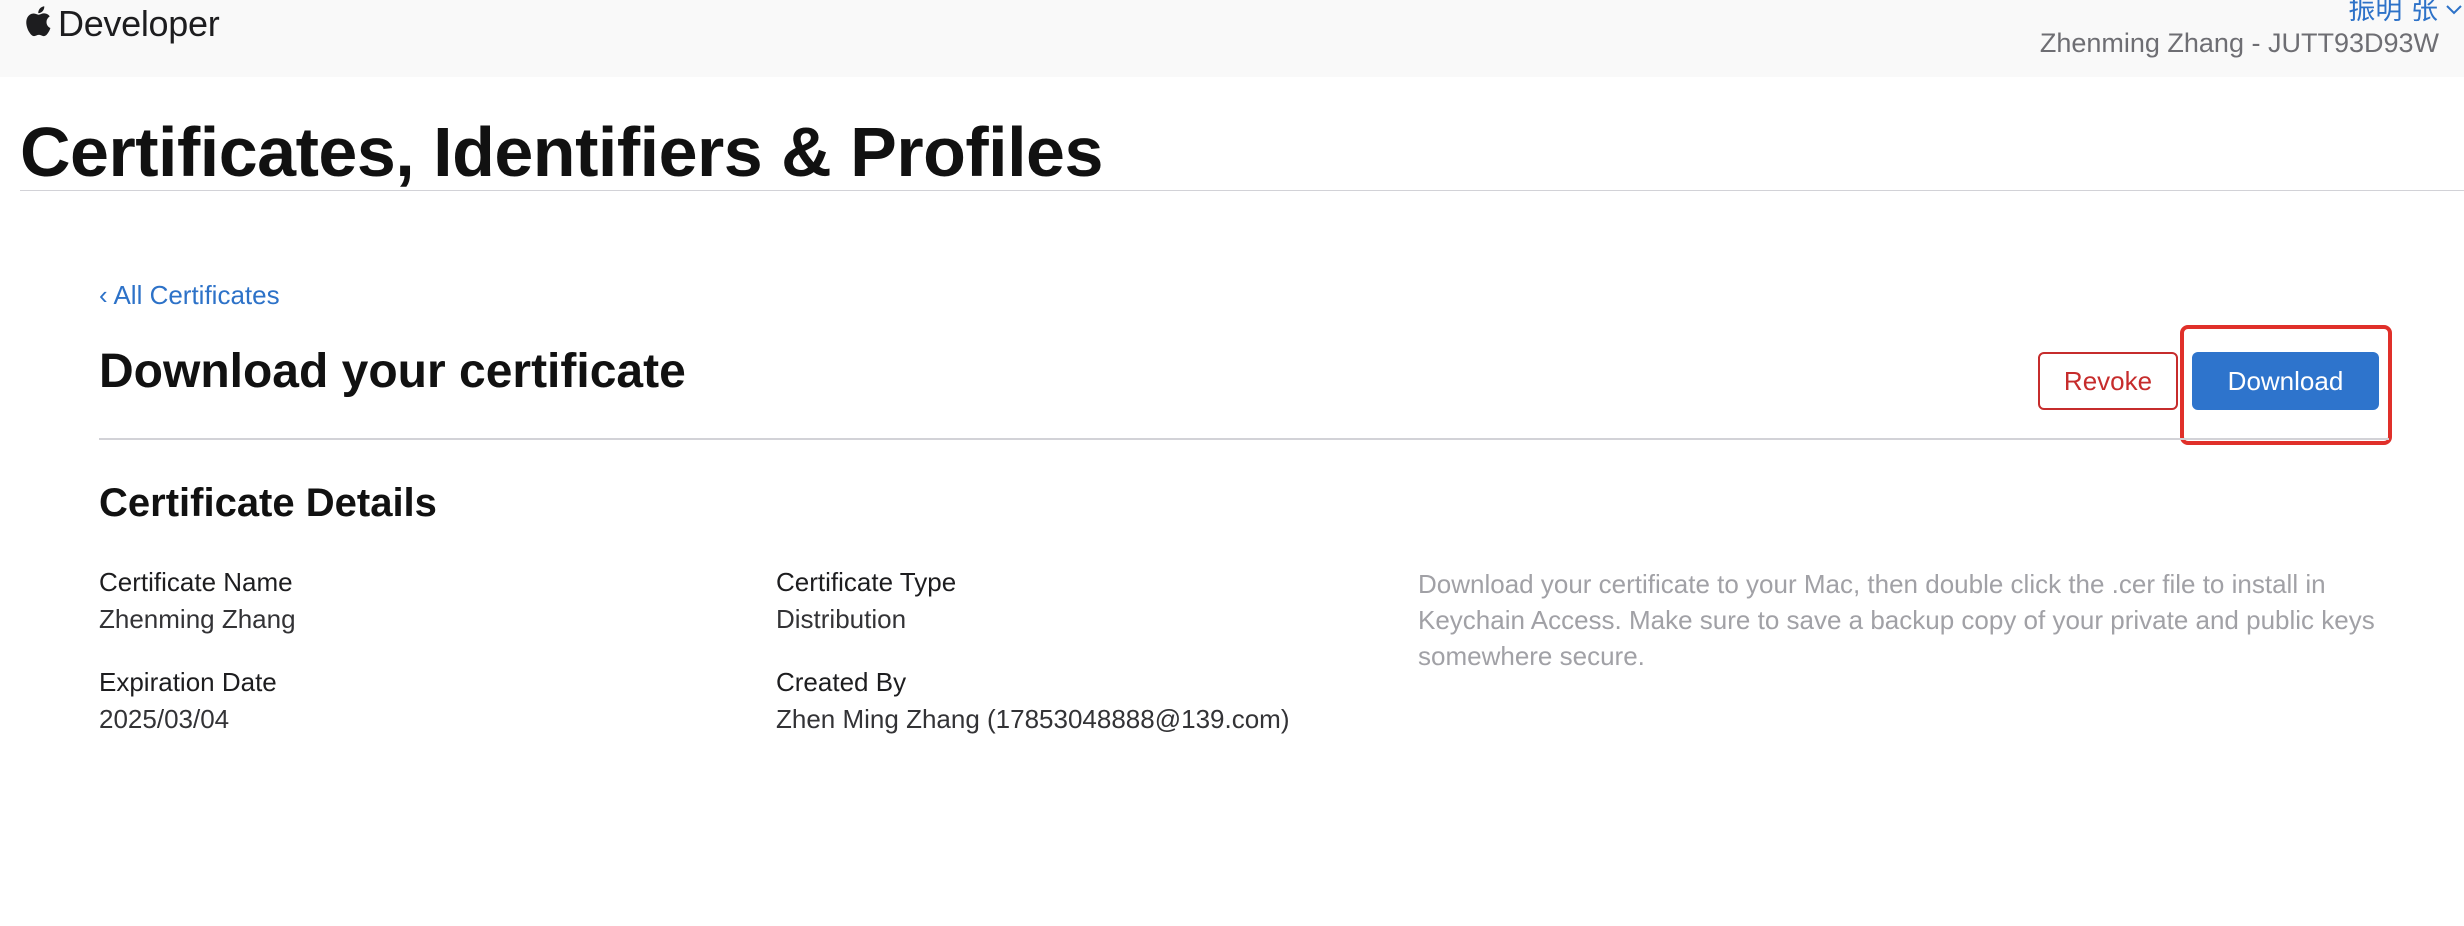 The height and width of the screenshot is (926, 2464). What do you see at coordinates (1242, 190) in the screenshot?
I see `title-divider` at bounding box center [1242, 190].